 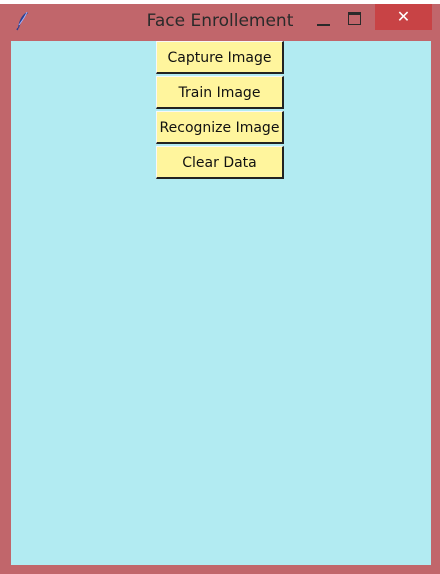 I want to click on minimize-icon, so click(x=323, y=25).